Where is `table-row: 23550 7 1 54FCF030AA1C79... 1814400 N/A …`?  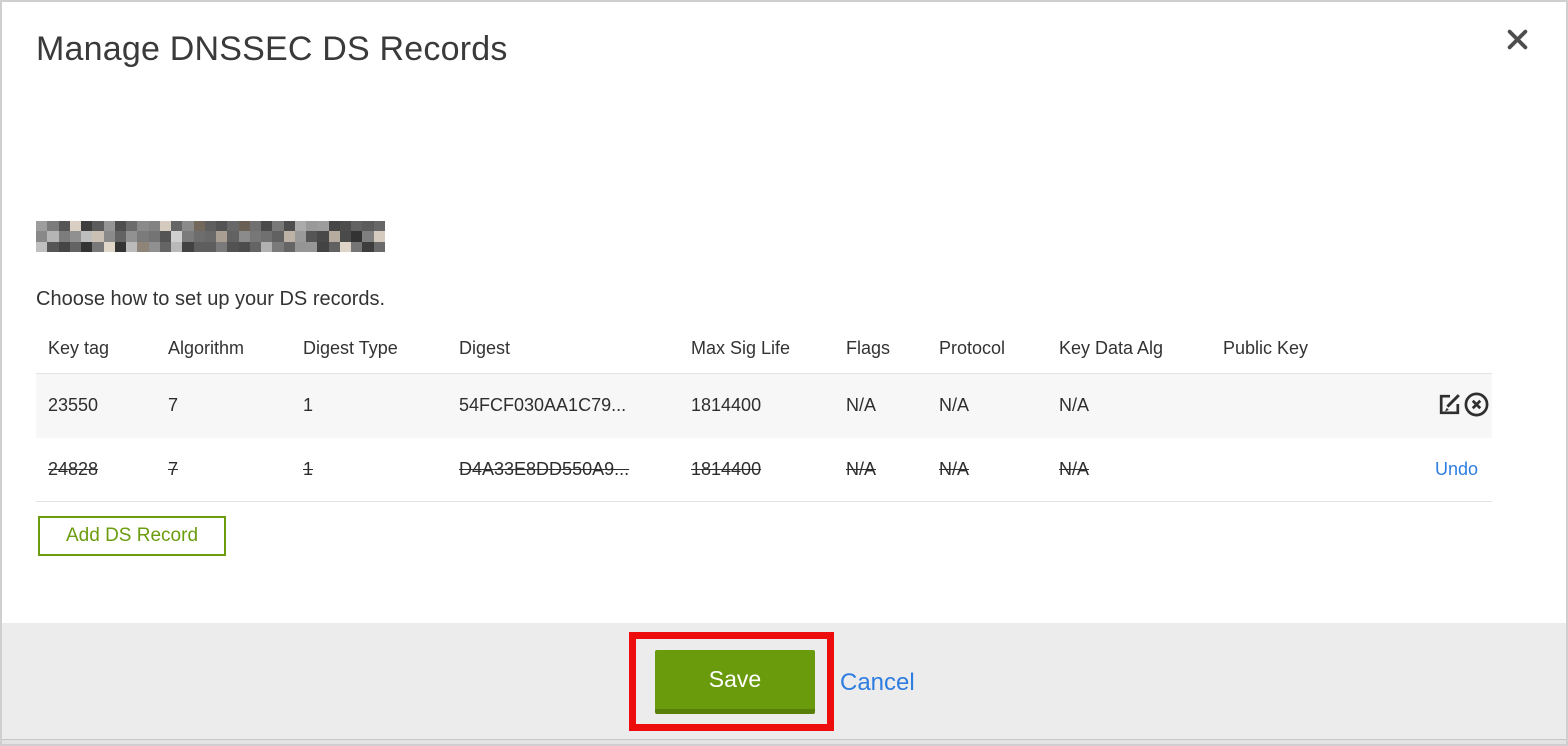
table-row: 23550 7 1 54FCF030AA1C79... 1814400 N/A … is located at coordinates (764, 405).